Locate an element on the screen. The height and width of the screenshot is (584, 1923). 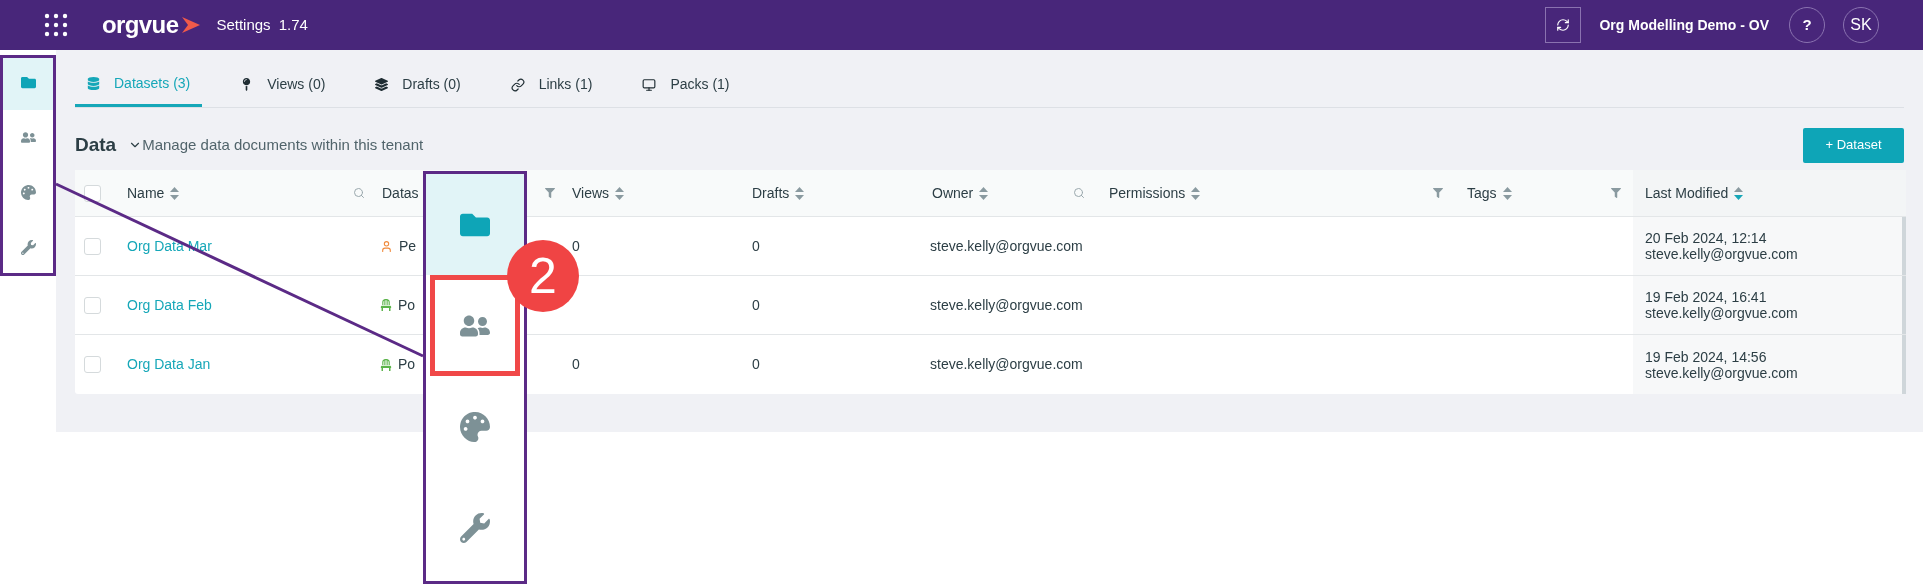
monitor-icon is located at coordinates (649, 84).